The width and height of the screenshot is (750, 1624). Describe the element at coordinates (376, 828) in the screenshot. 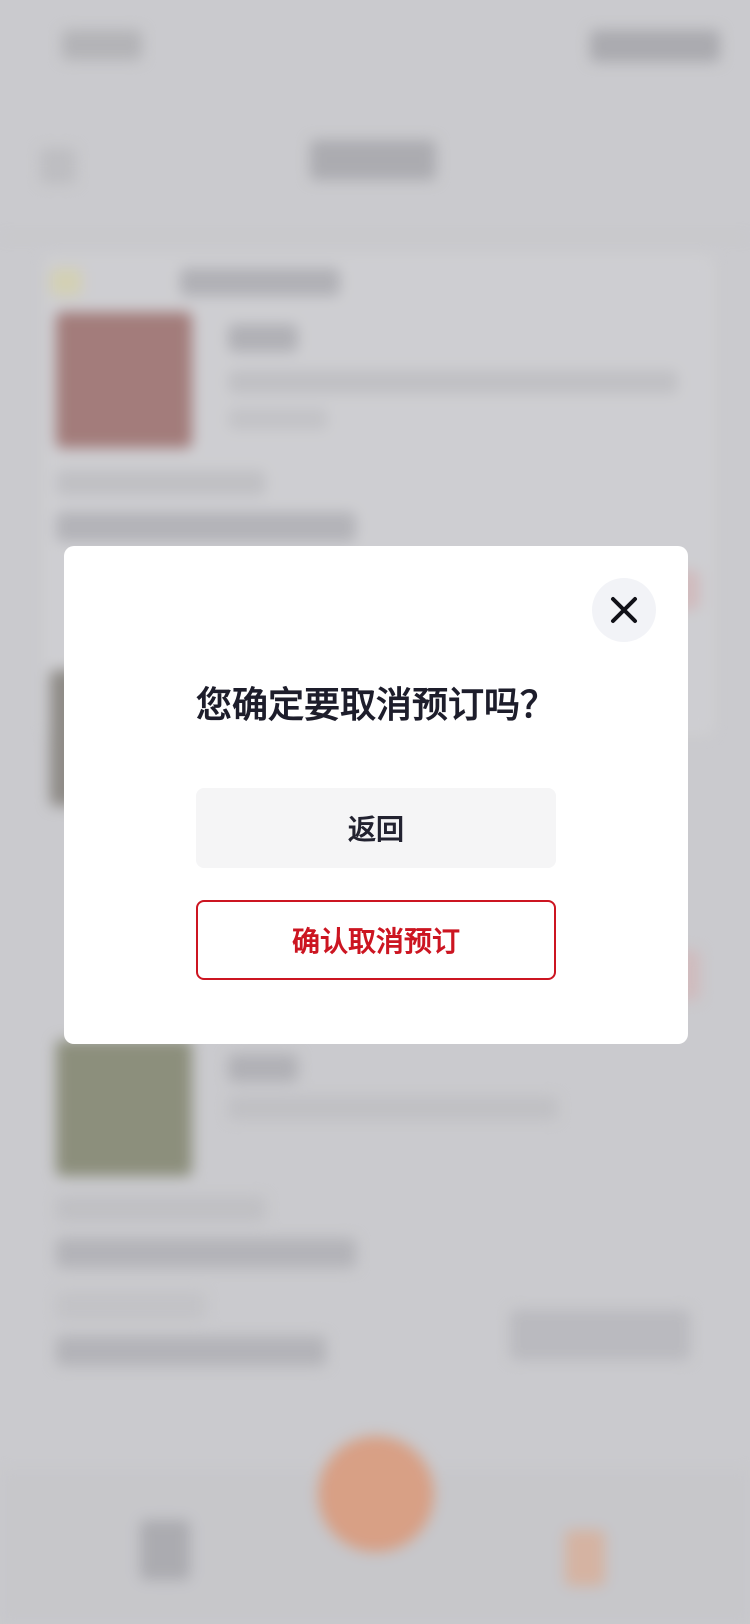

I see `back-button: 返回` at that location.